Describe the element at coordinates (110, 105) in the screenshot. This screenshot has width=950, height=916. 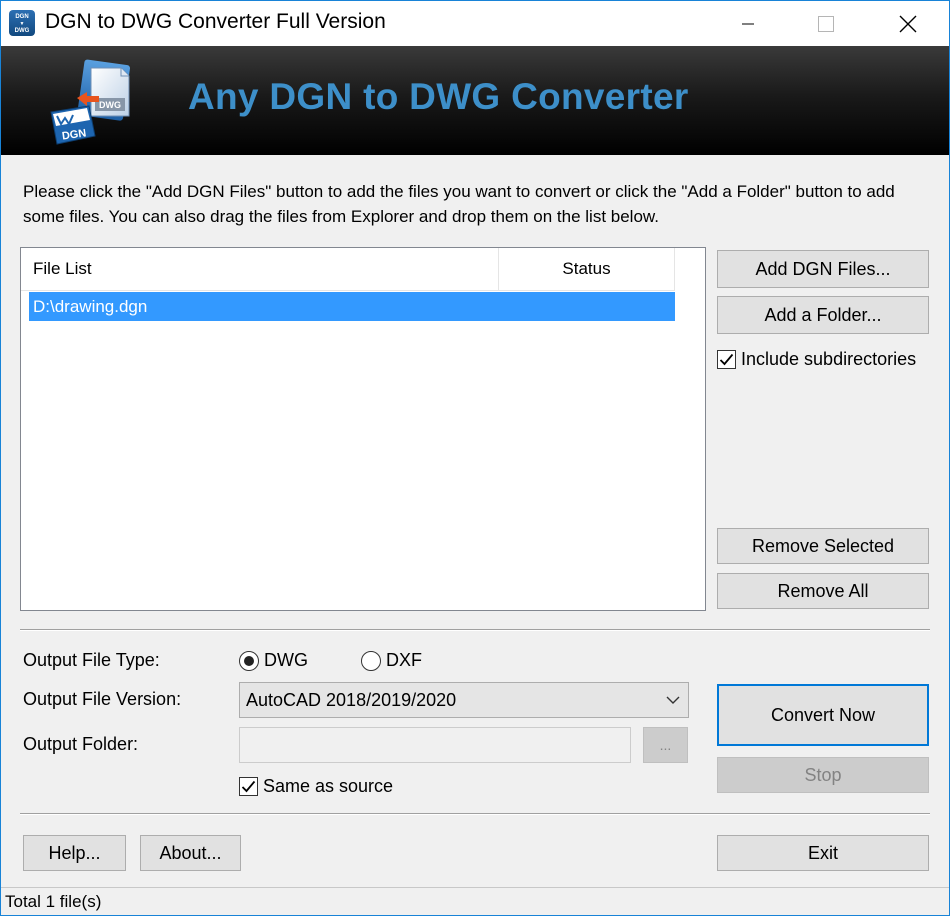
I see `logo-label-dwg: DWG` at that location.